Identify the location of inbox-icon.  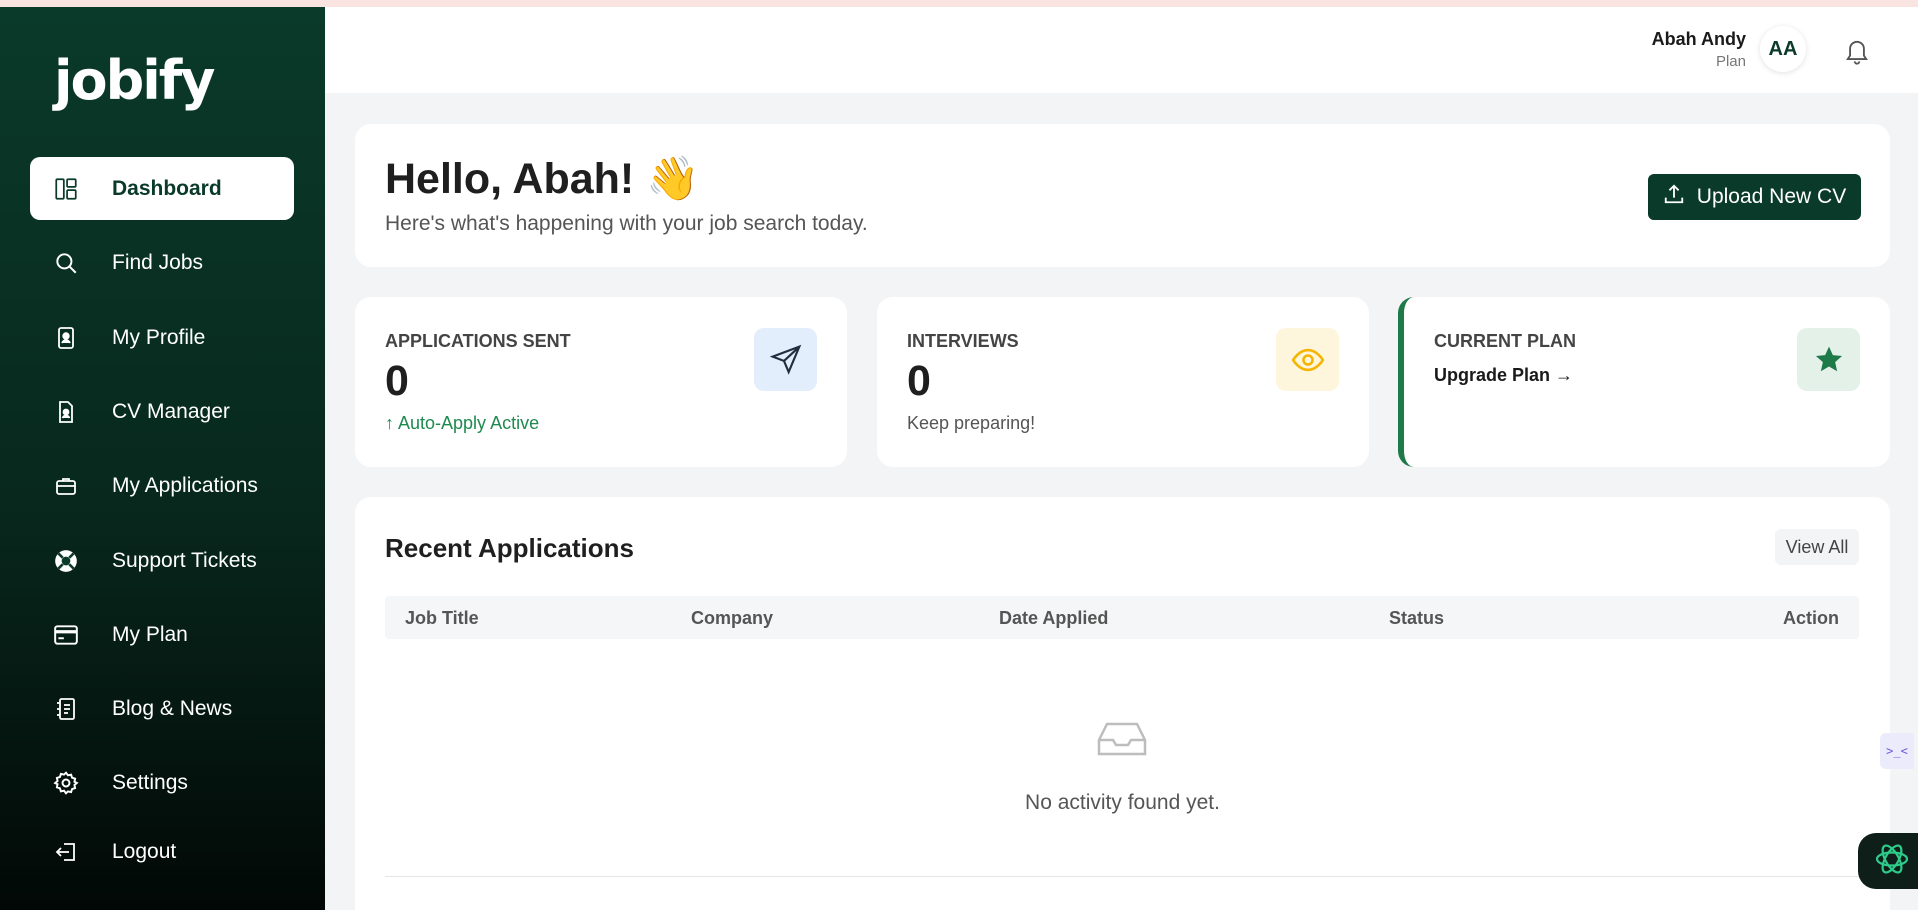
(1122, 739).